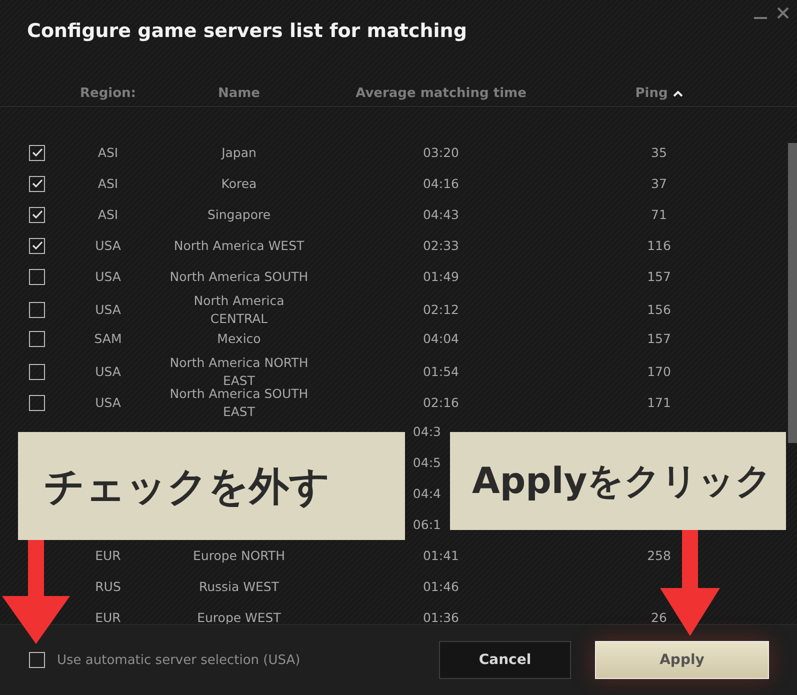 This screenshot has height=695, width=797. I want to click on table-cell-text: 02:16, so click(441, 403).